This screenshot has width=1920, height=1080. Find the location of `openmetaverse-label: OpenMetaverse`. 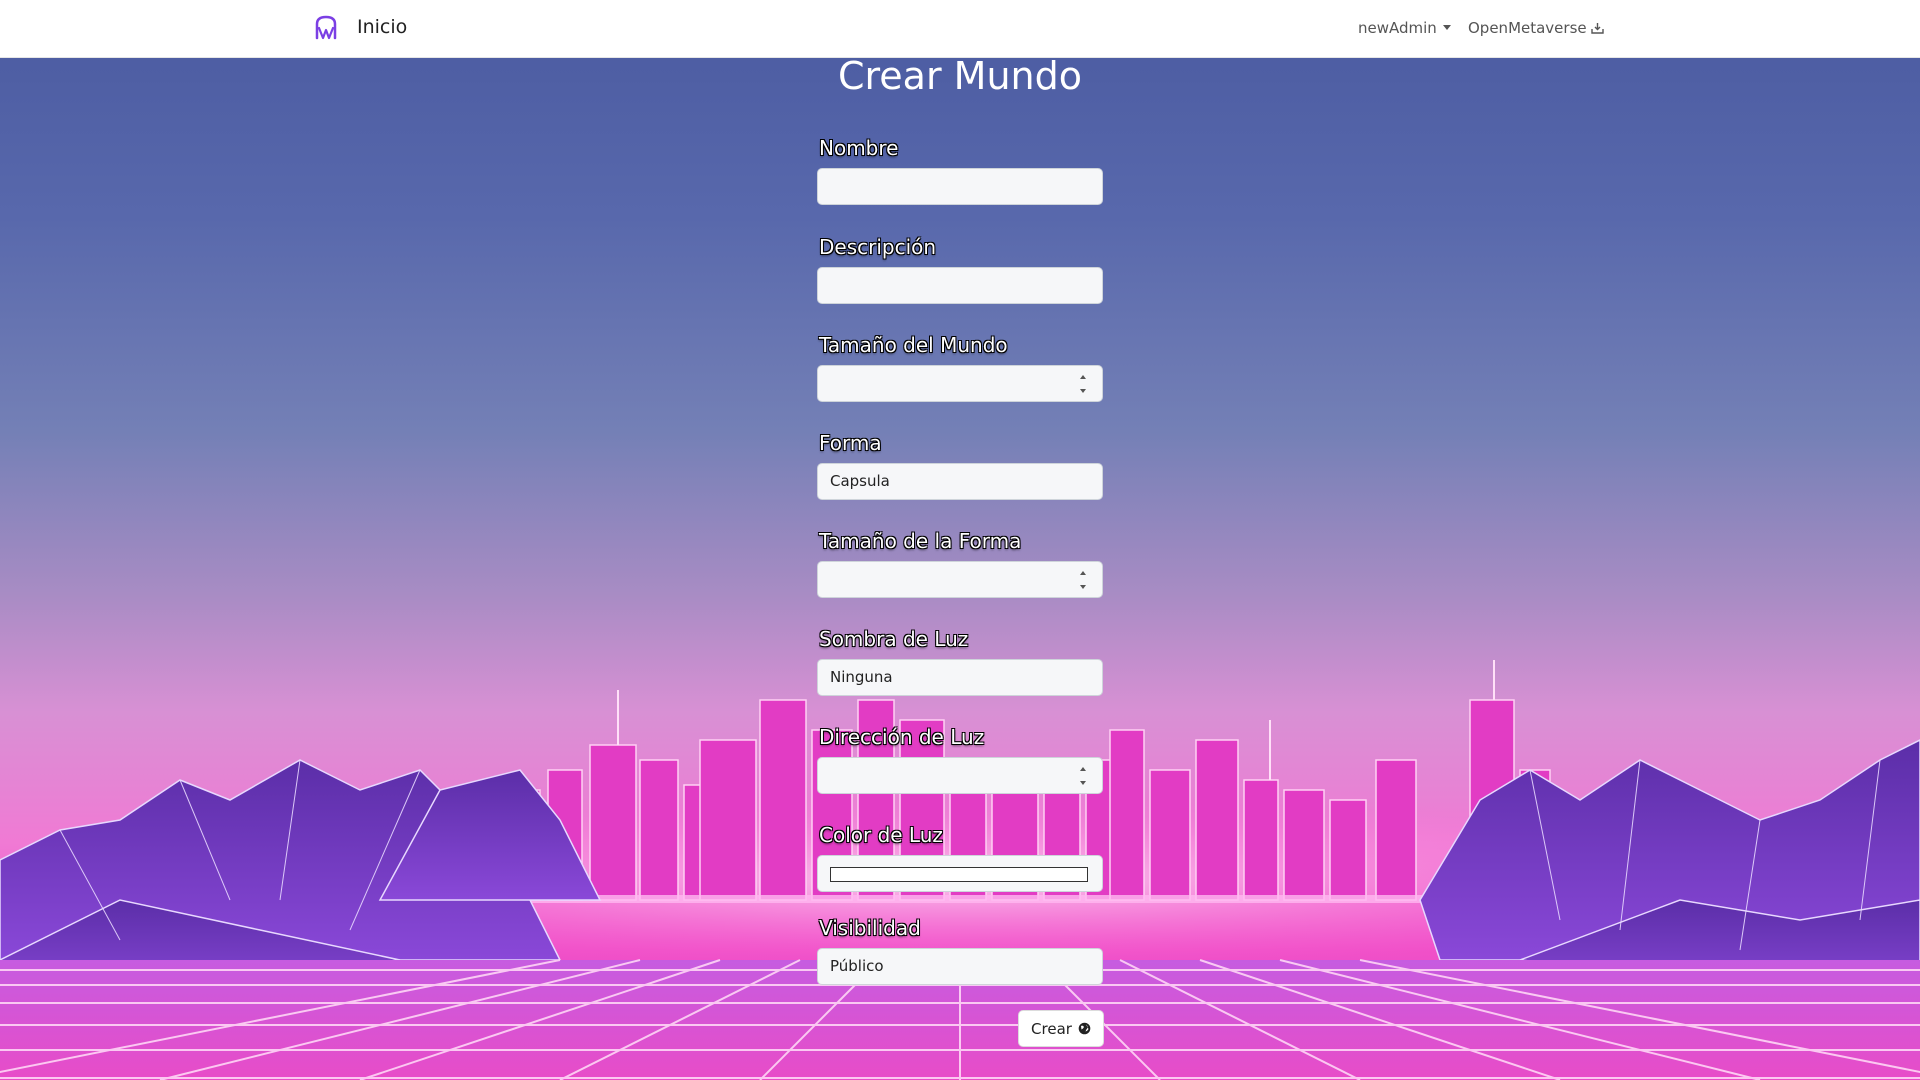

openmetaverse-label: OpenMetaverse is located at coordinates (1527, 28).